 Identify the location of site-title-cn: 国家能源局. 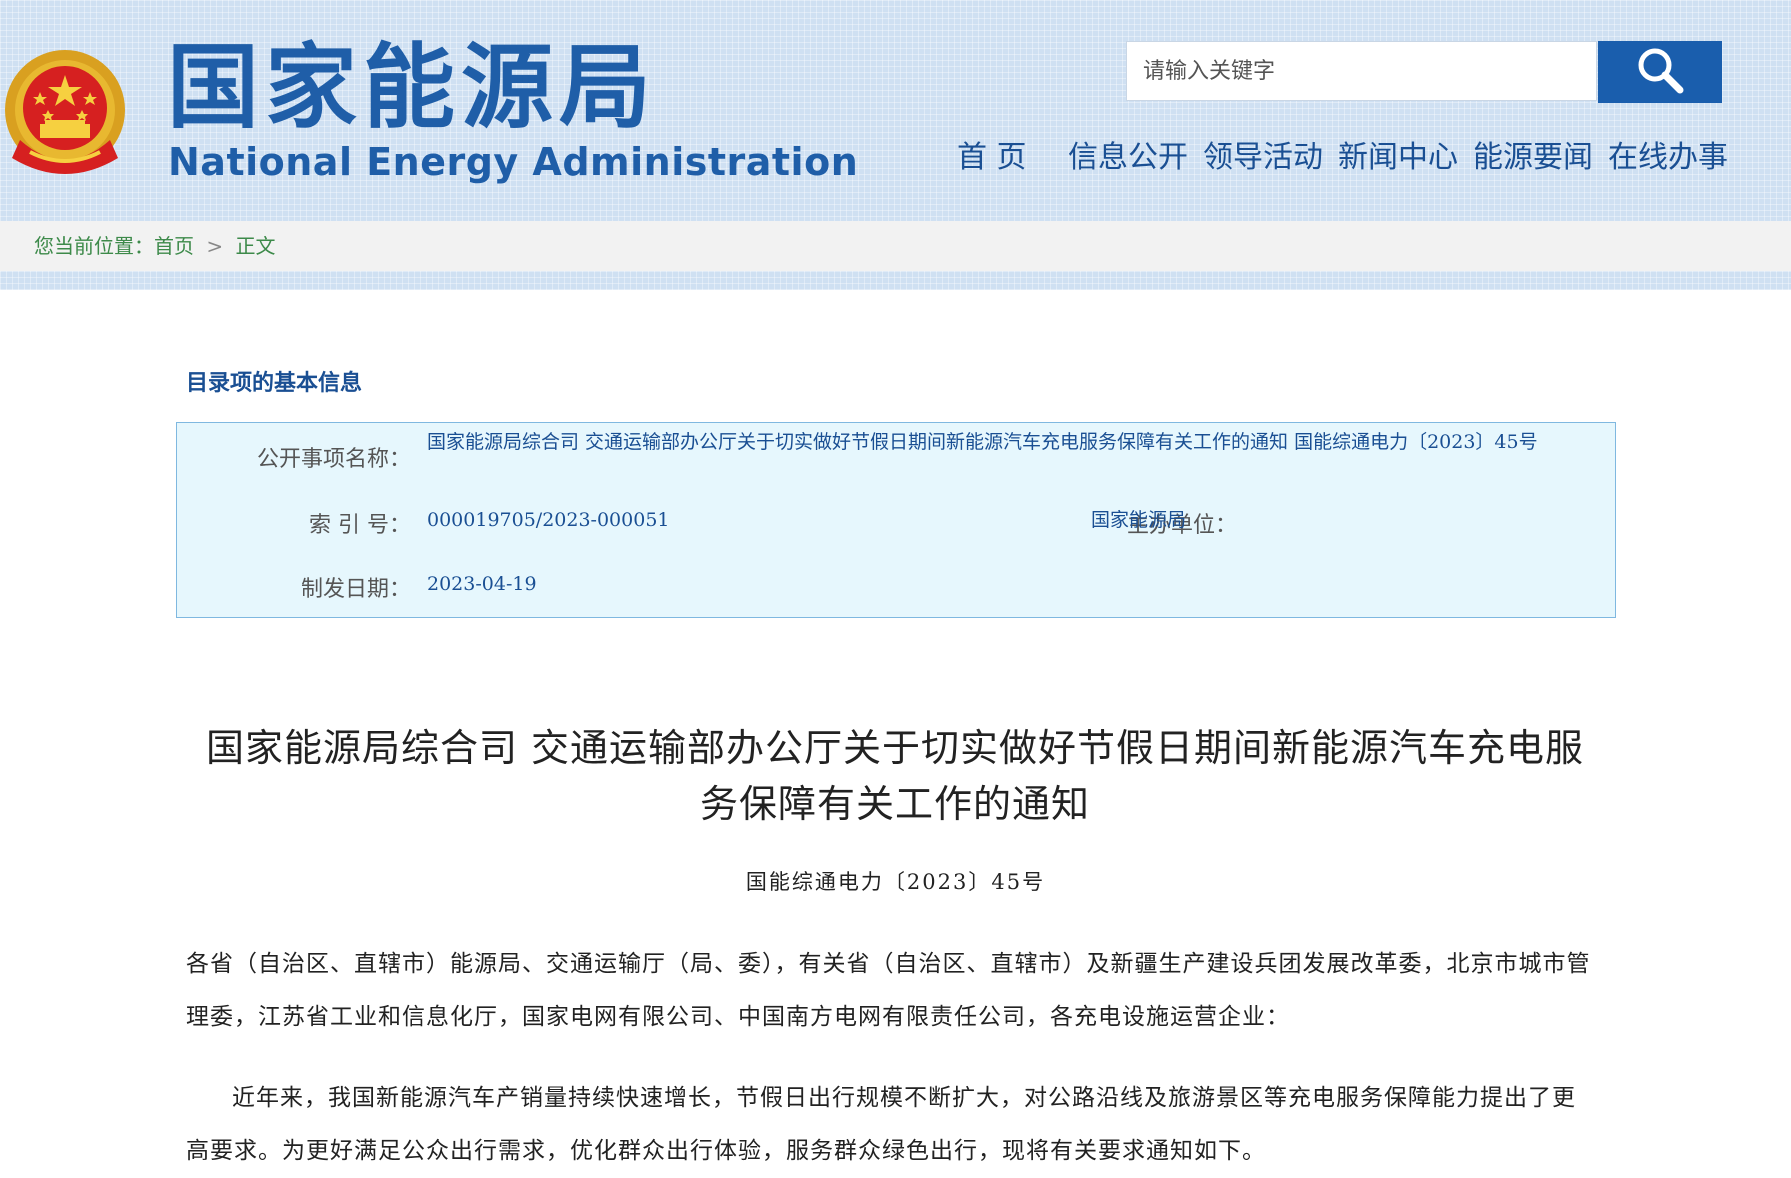
(412, 87).